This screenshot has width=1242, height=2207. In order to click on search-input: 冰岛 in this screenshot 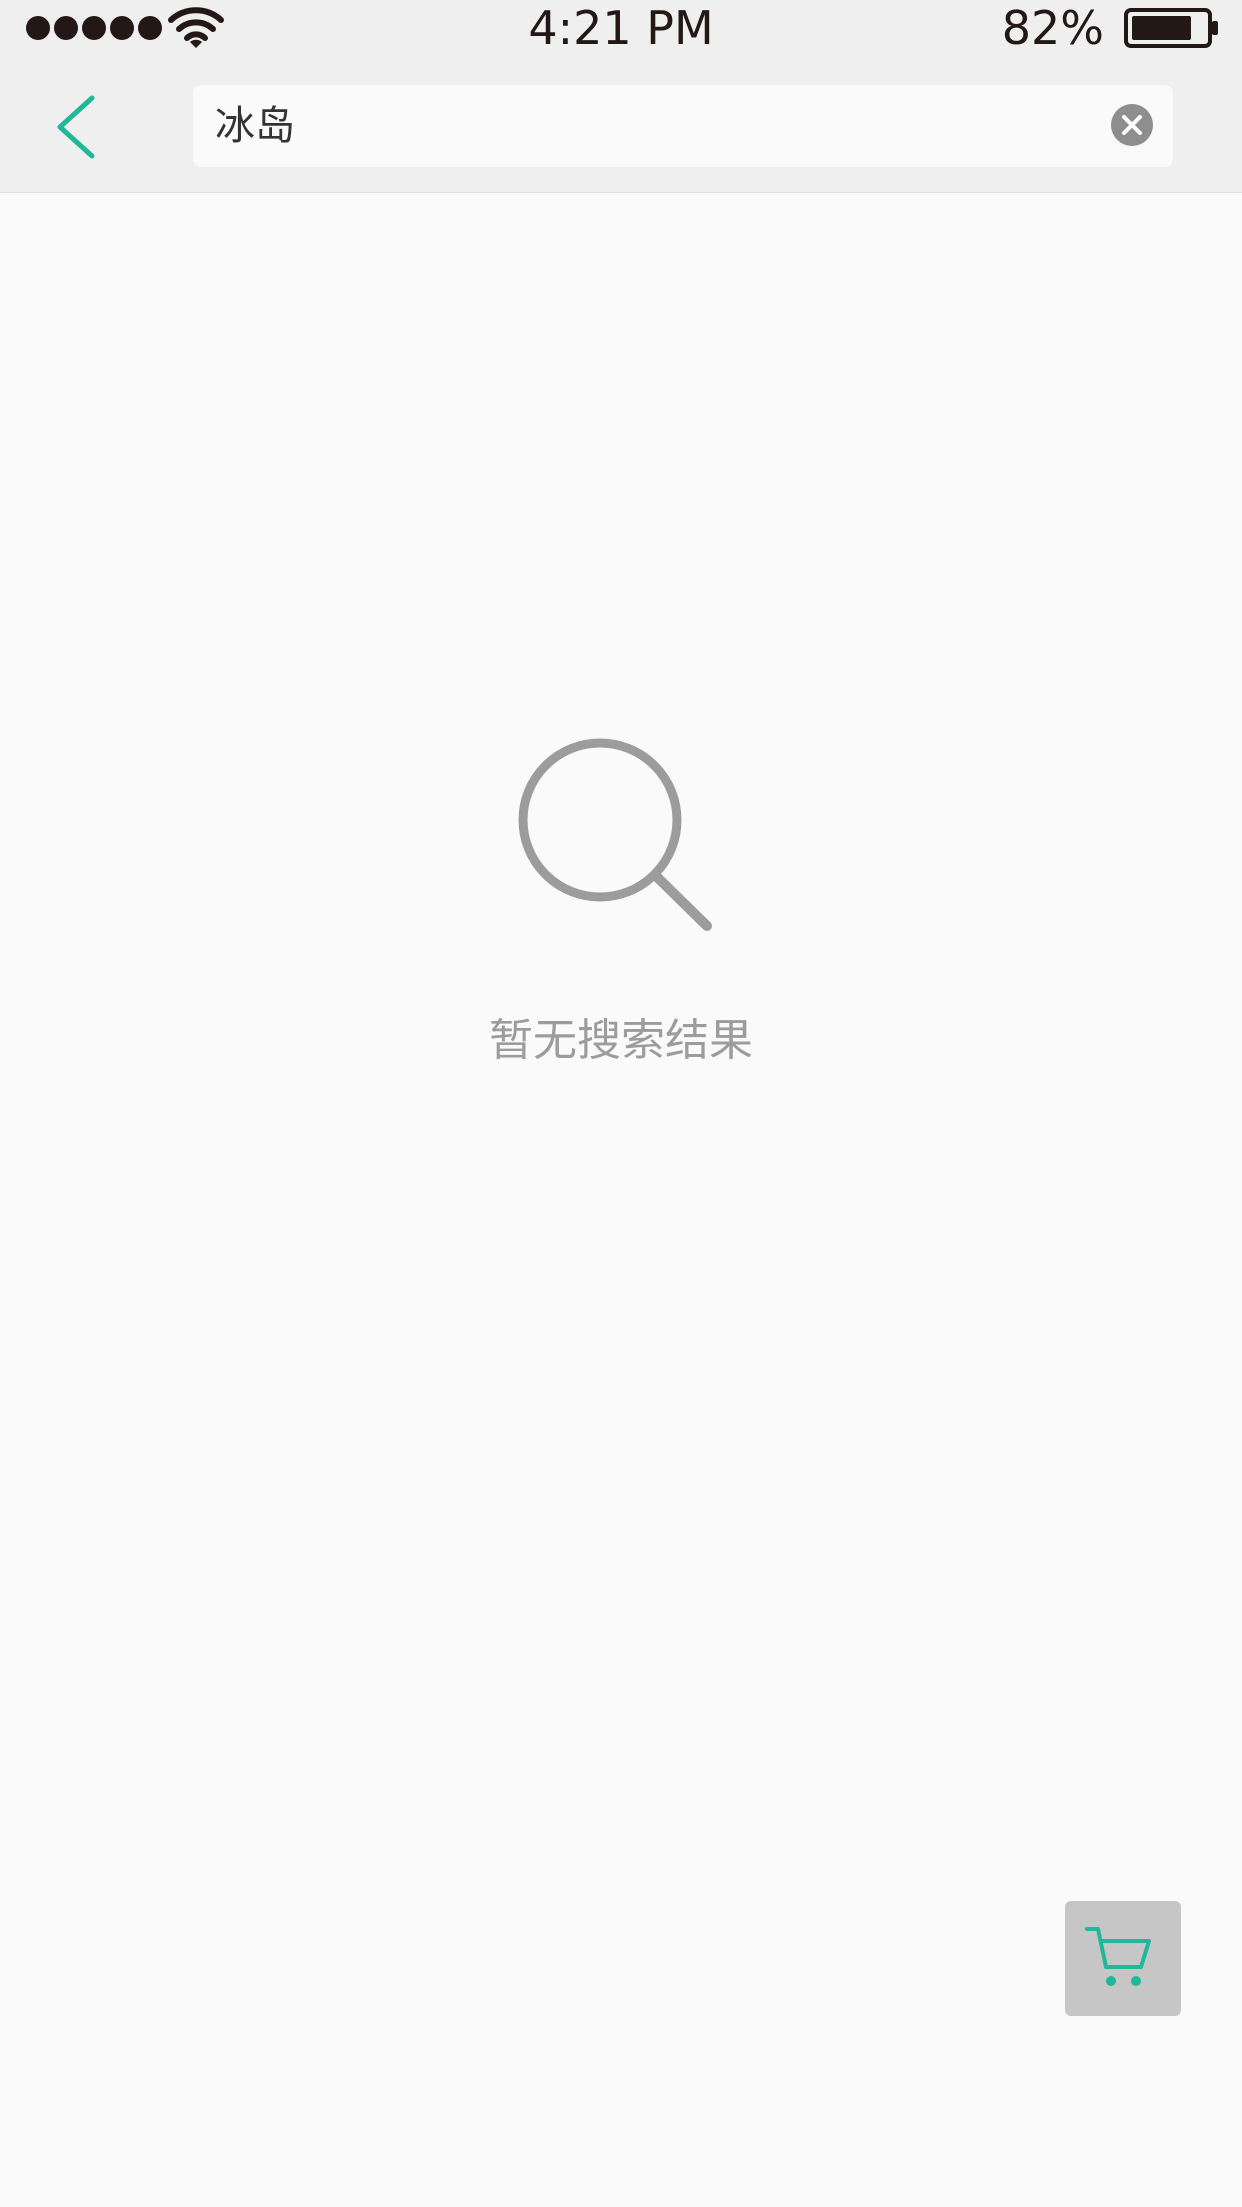, I will do `click(683, 126)`.